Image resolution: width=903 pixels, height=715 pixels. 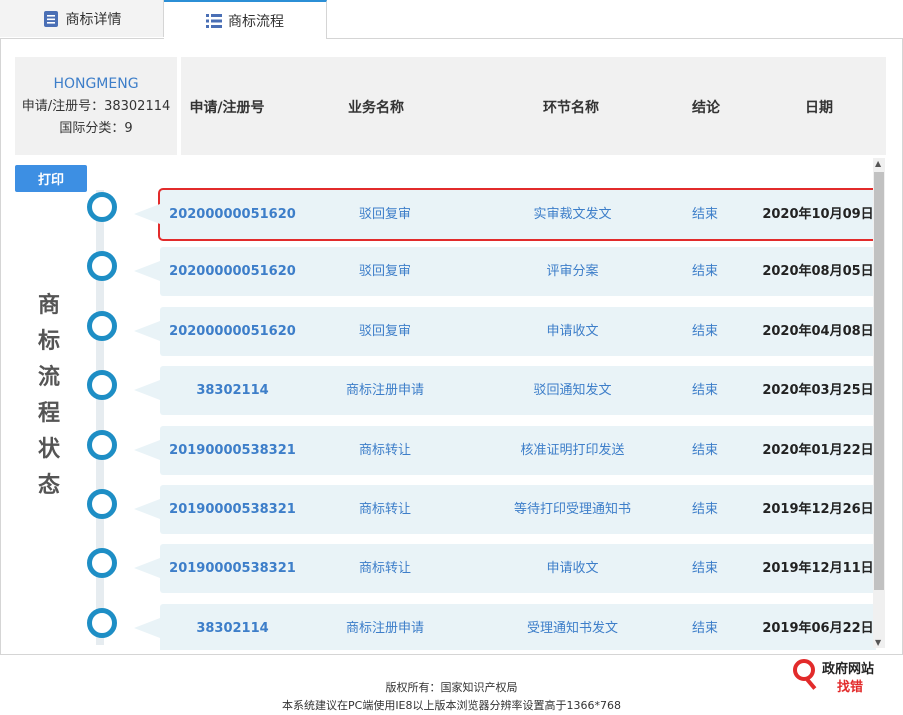 What do you see at coordinates (818, 331) in the screenshot?
I see `cell-date: 2020年04月08日` at bounding box center [818, 331].